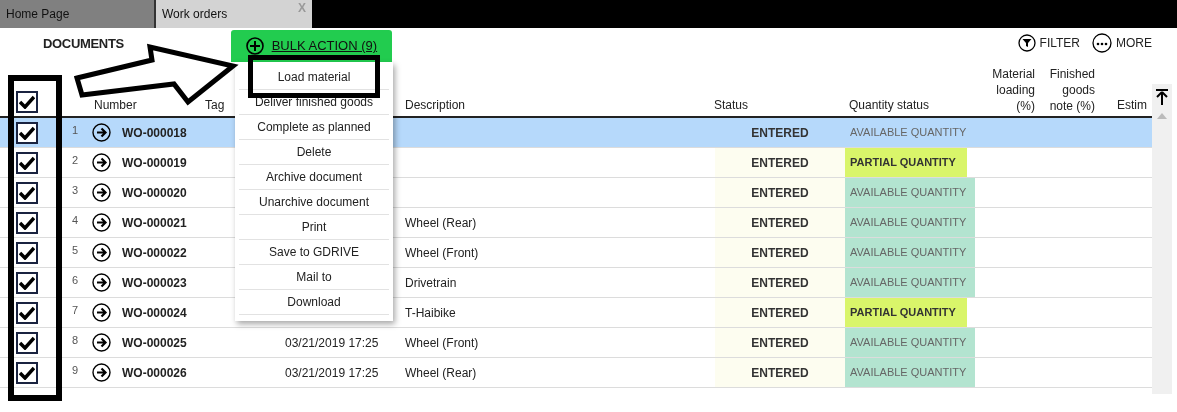  I want to click on table-cell: T-Haibike, so click(430, 312).